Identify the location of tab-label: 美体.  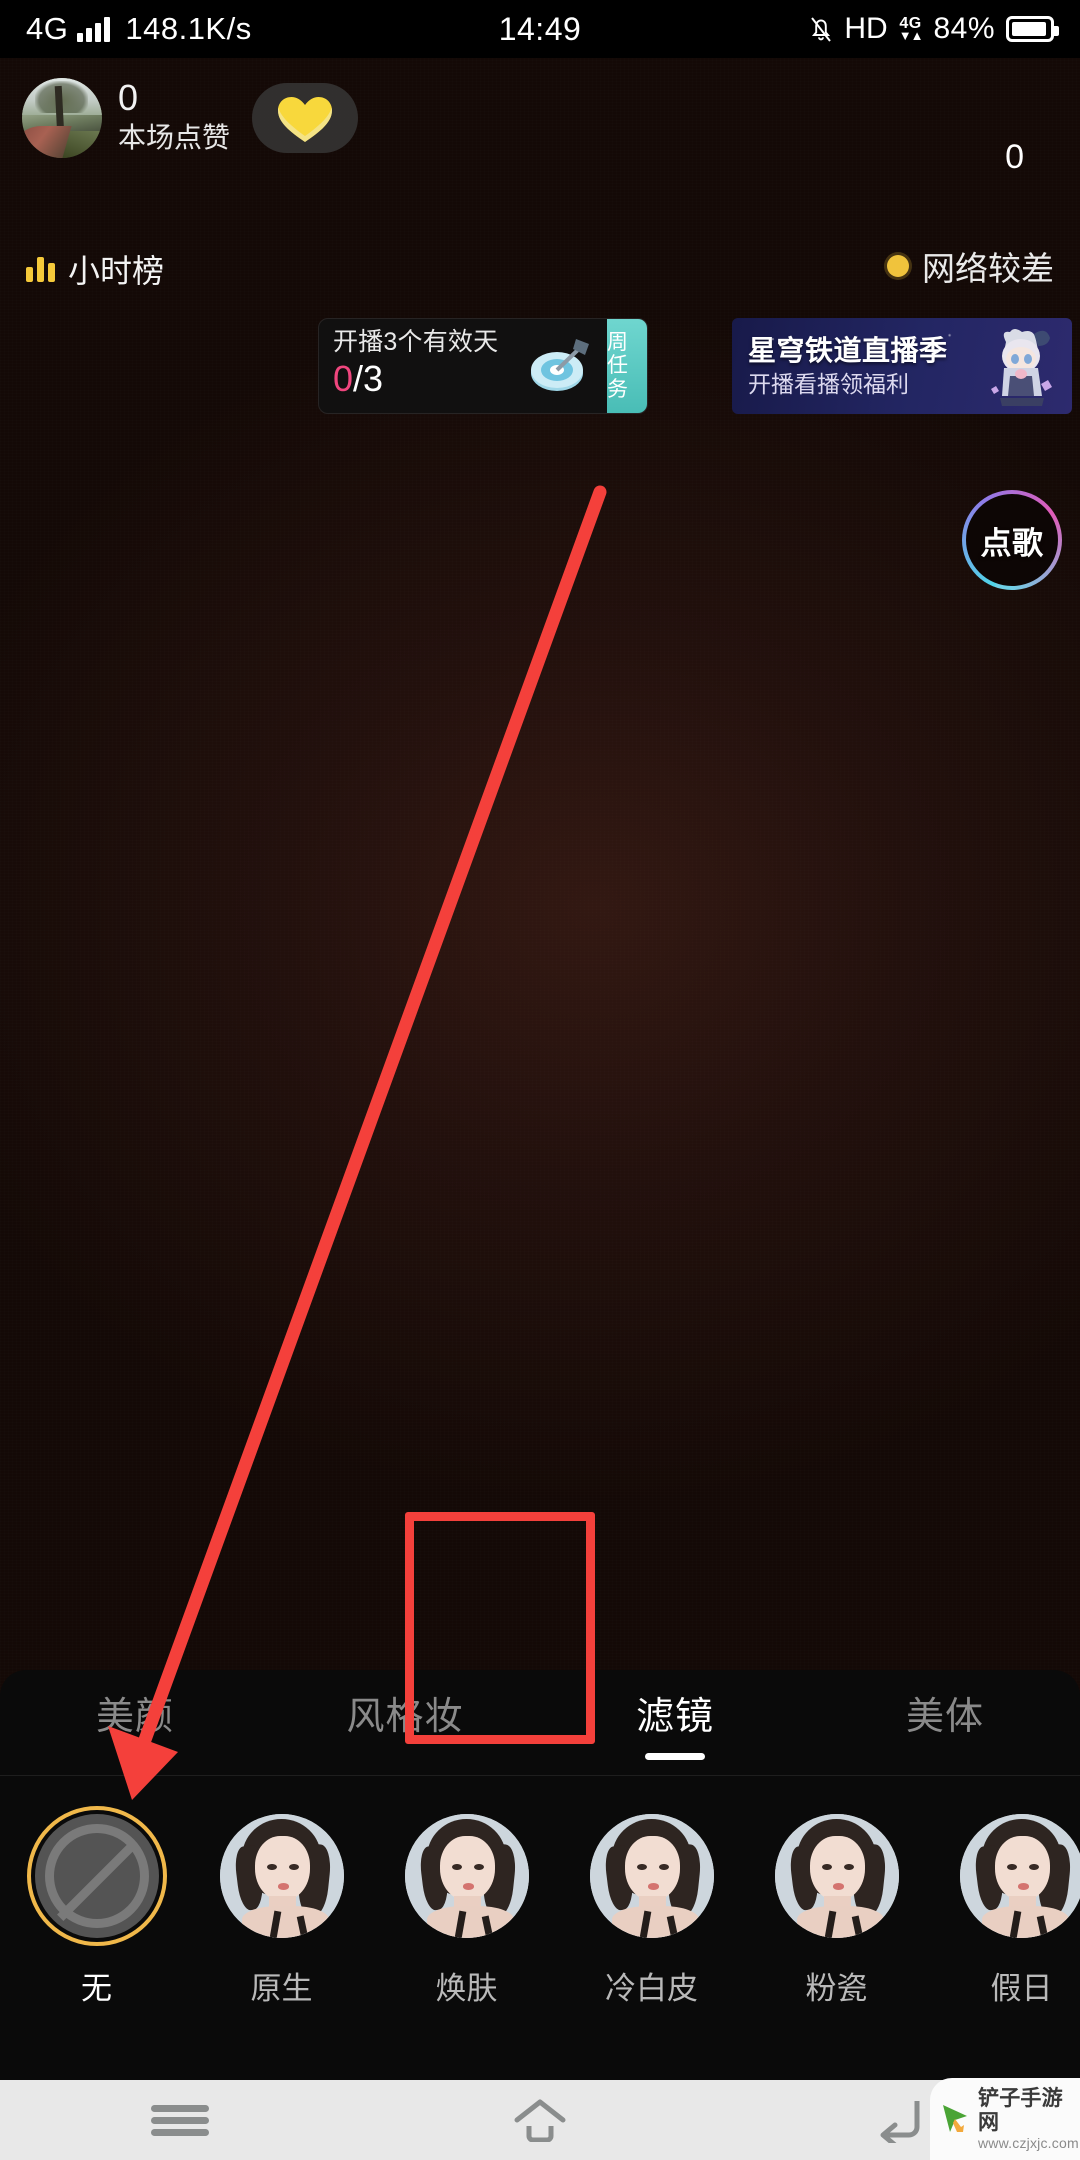
(944, 1717).